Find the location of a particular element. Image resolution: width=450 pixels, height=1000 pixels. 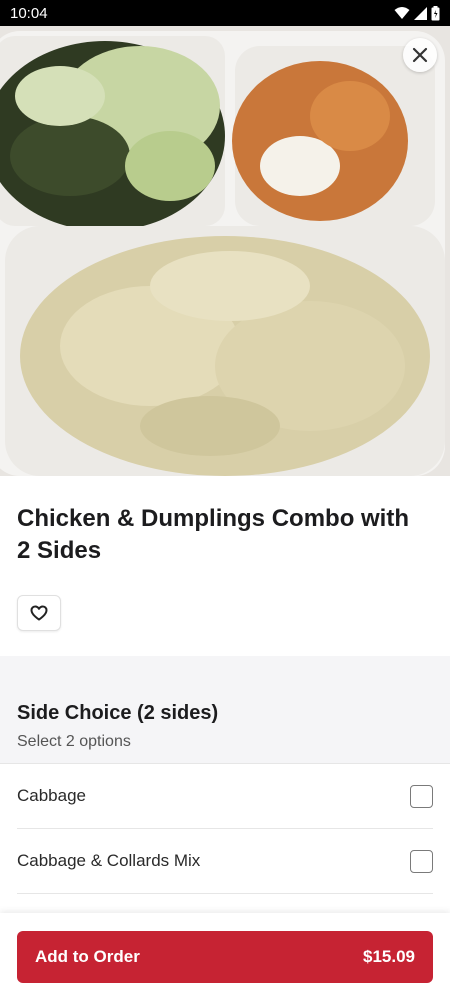

add-to-order-button: Add to Order $15.09 is located at coordinates (225, 957).